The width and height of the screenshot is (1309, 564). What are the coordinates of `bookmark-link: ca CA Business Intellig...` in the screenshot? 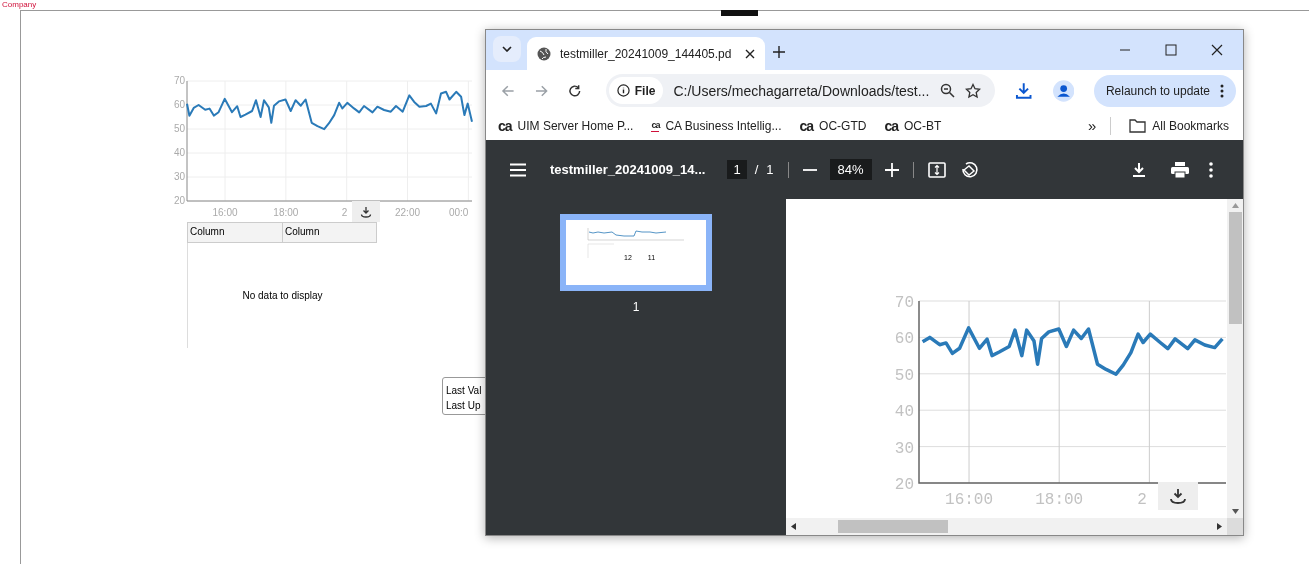 It's located at (716, 125).